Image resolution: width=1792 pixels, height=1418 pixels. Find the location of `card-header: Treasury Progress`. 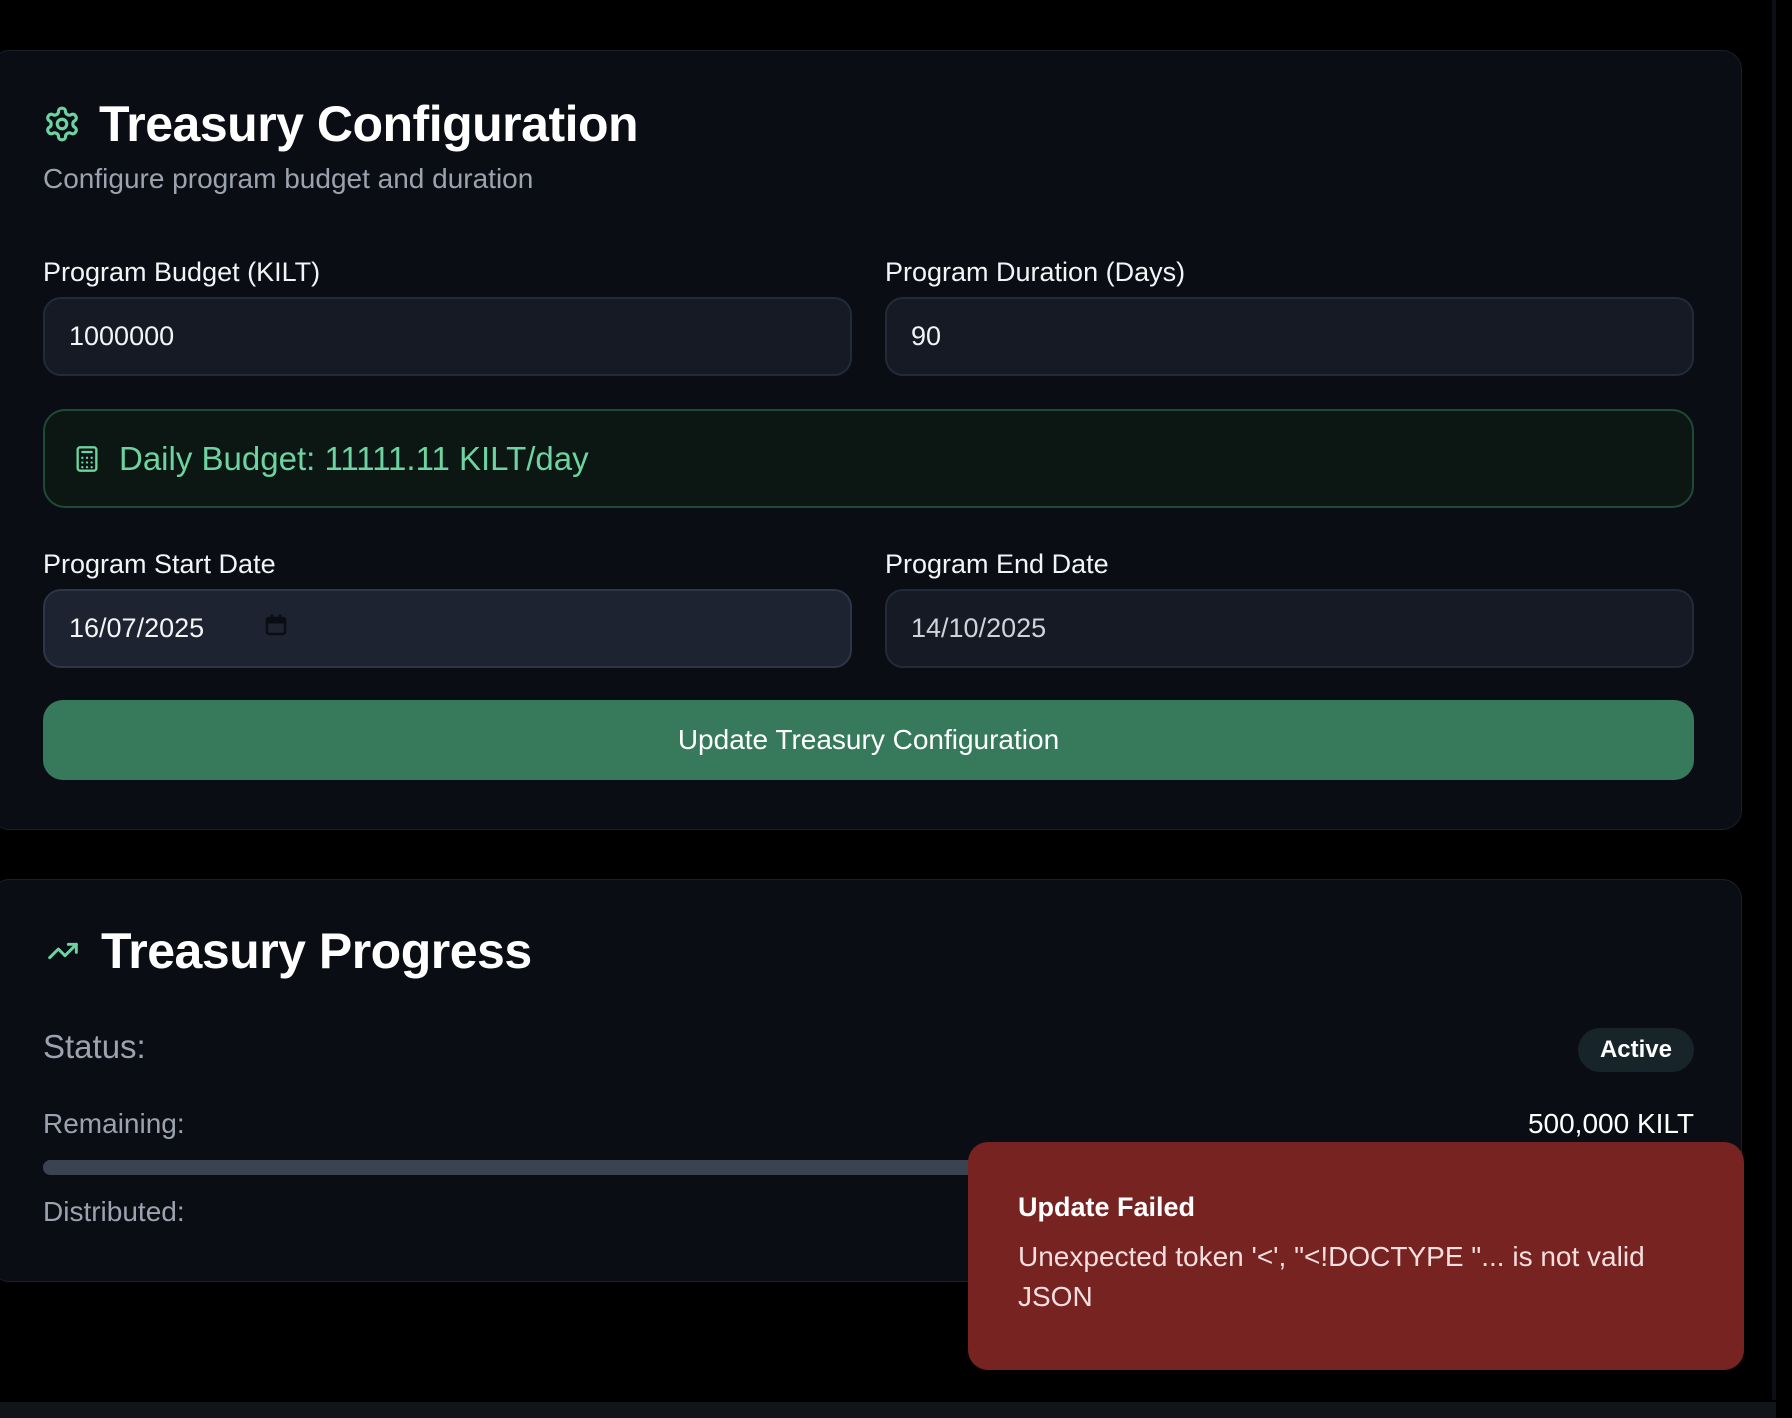

card-header: Treasury Progress is located at coordinates (287, 951).